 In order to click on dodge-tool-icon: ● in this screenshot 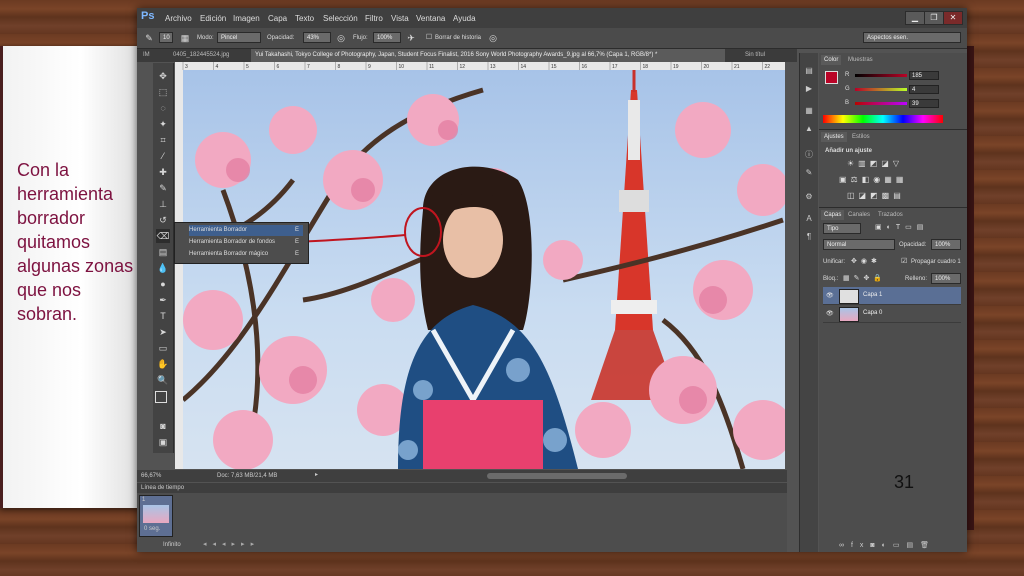, I will do `click(163, 284)`.